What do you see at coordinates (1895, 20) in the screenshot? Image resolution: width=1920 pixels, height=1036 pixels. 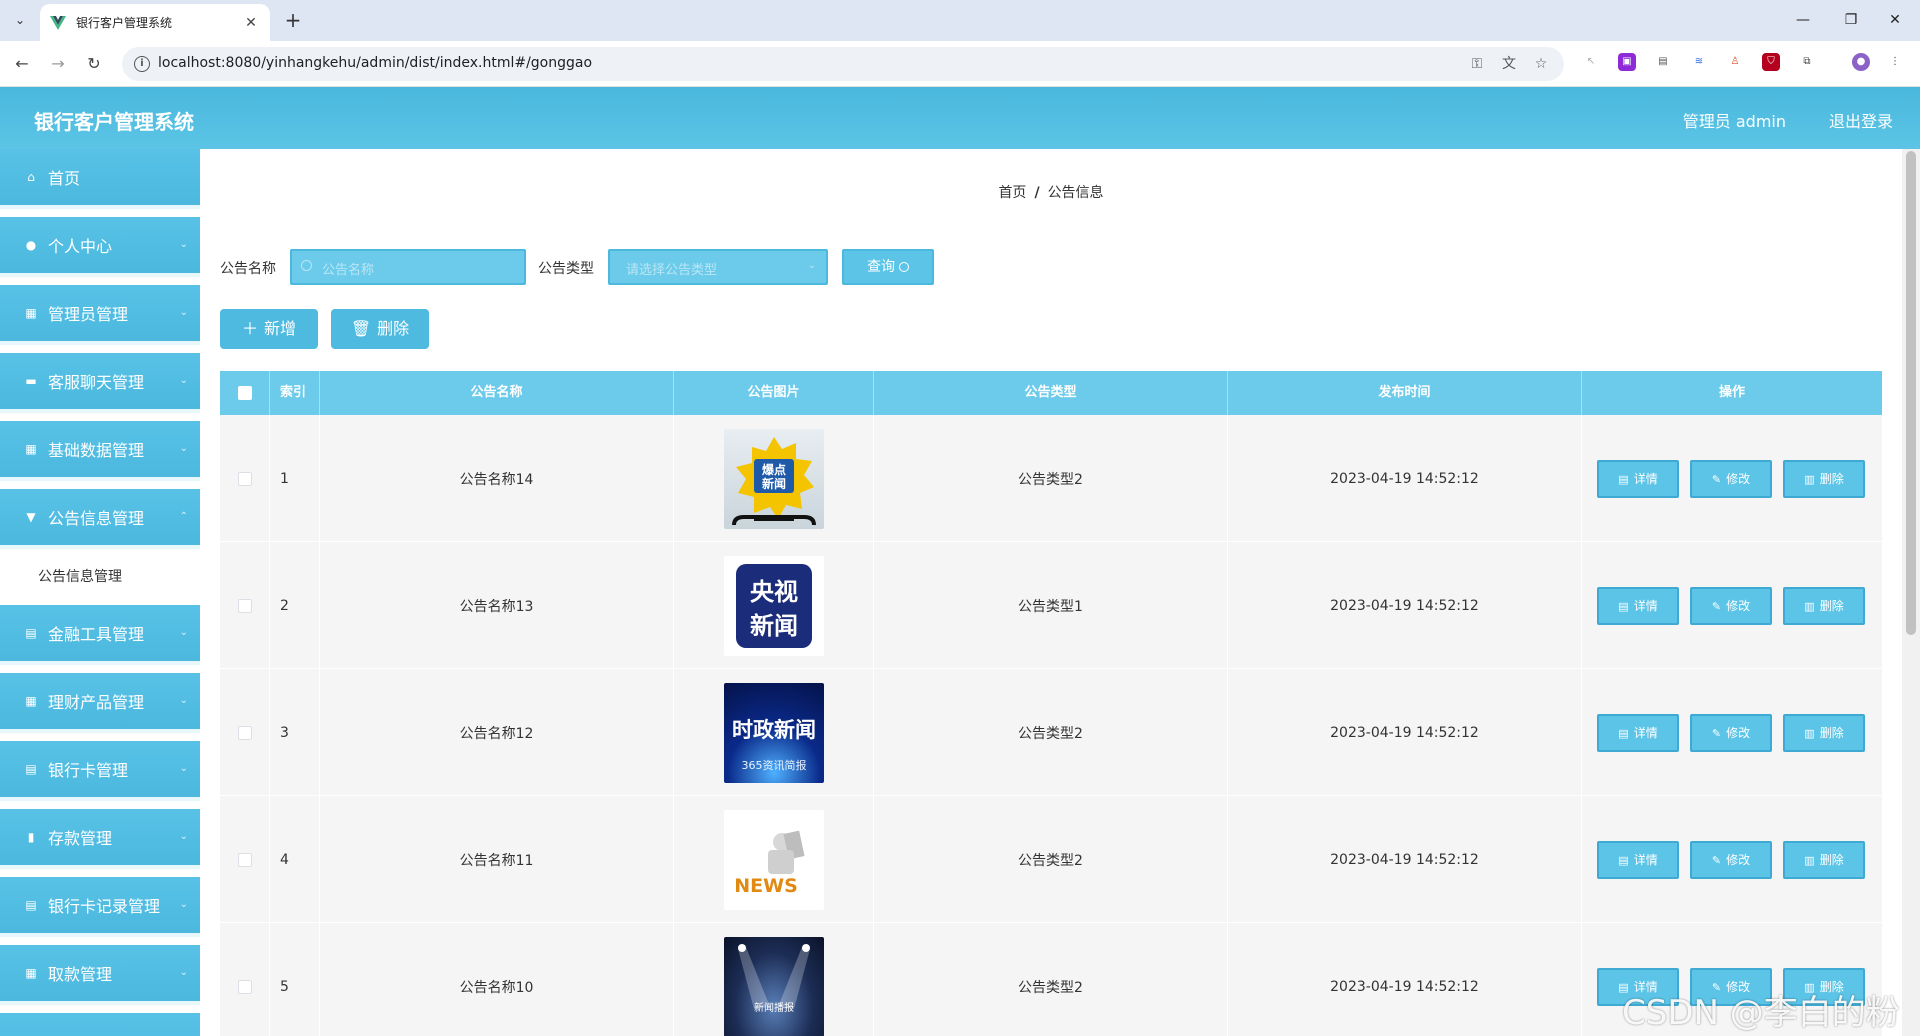 I see `close-window-icon: ✕` at bounding box center [1895, 20].